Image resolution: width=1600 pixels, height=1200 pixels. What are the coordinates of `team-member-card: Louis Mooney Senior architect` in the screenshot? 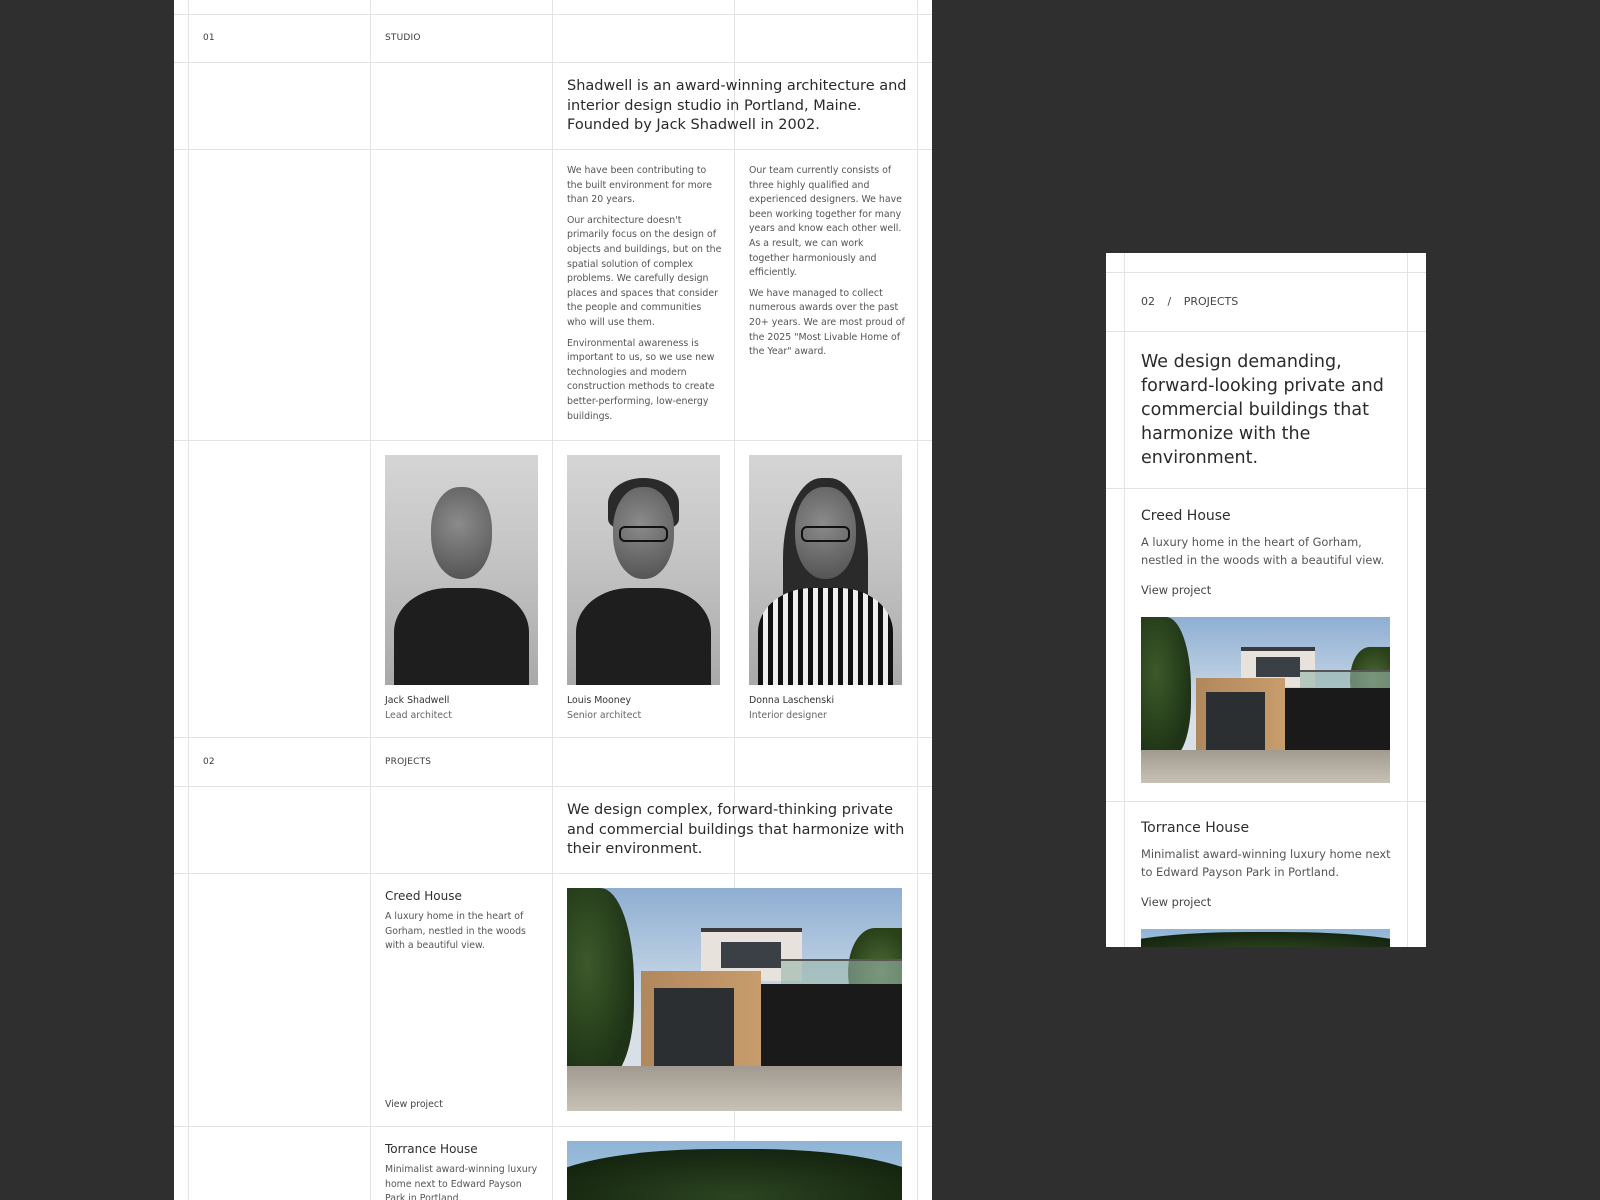 It's located at (604, 708).